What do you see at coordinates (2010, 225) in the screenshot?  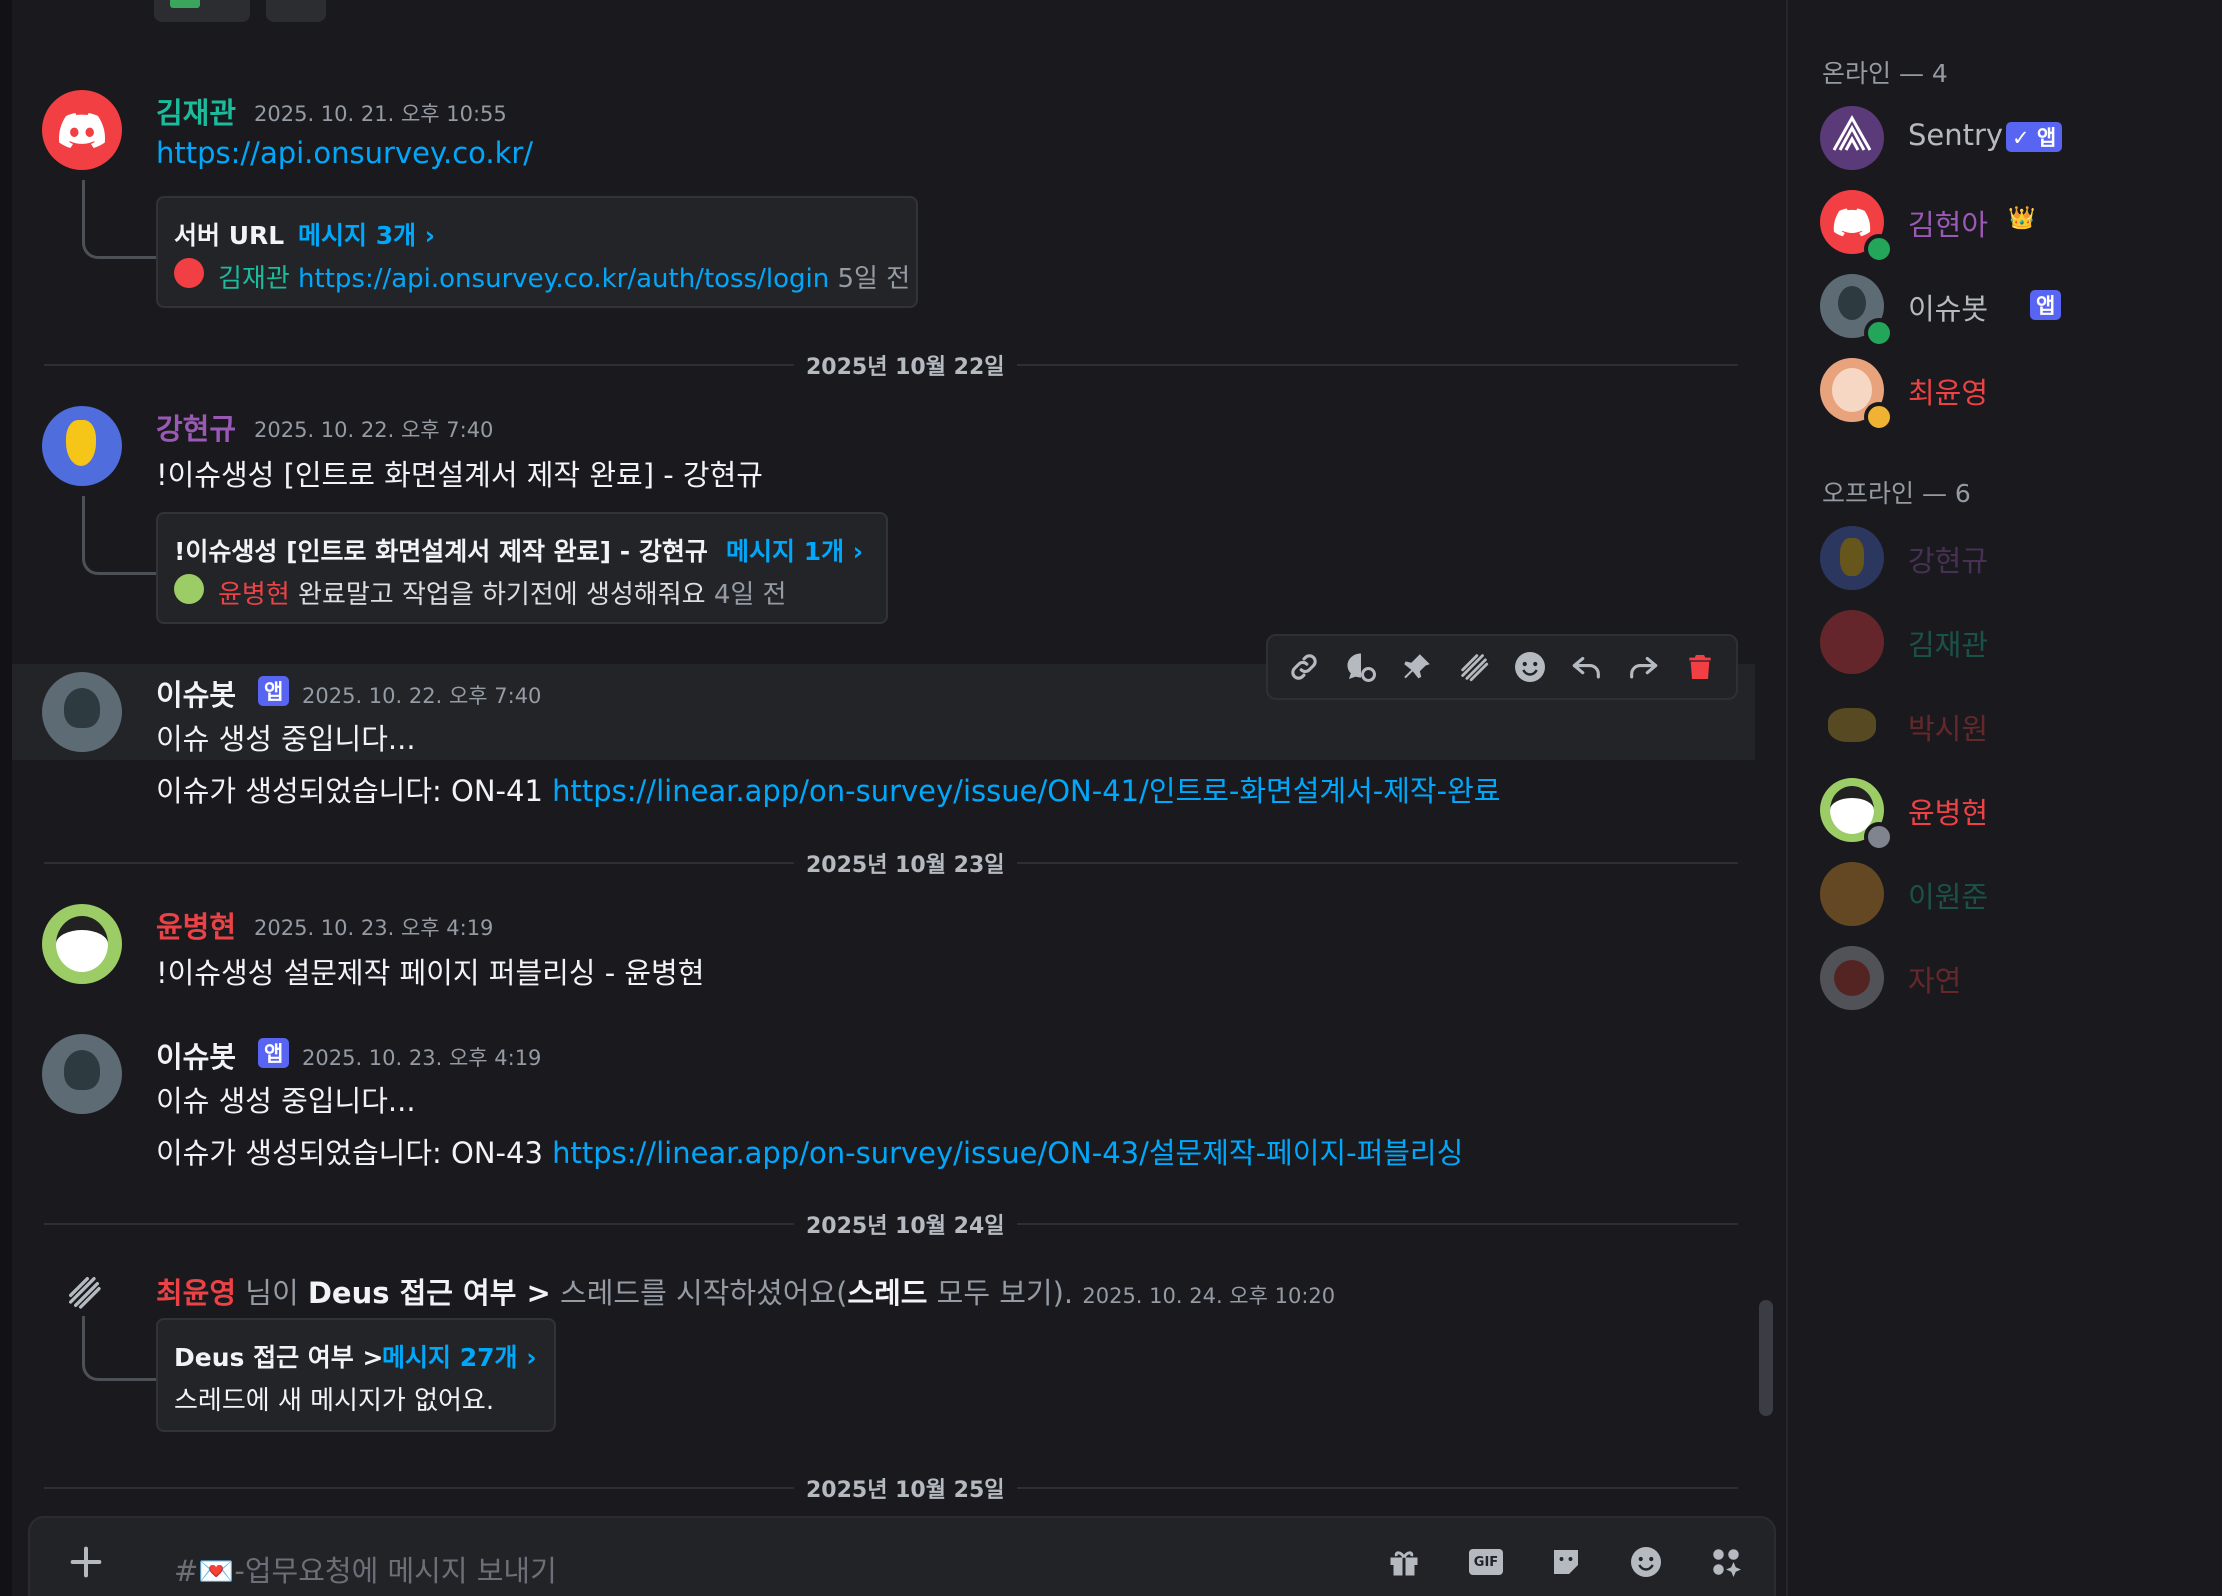 I see `member-kimhyuna: 김현아 👑` at bounding box center [2010, 225].